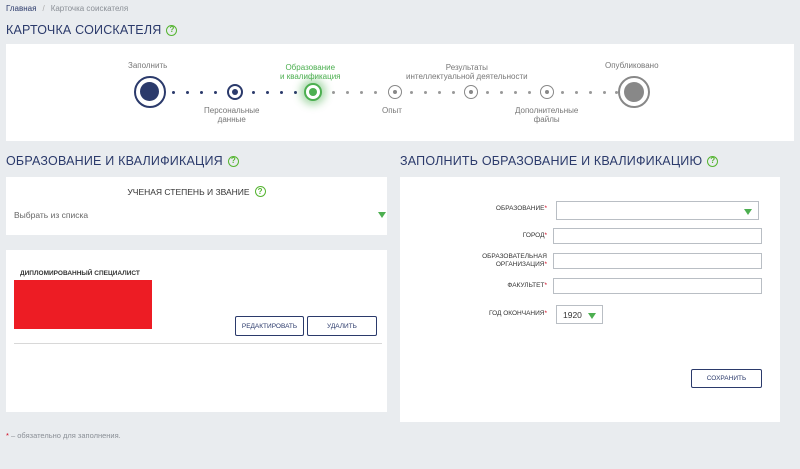  I want to click on form-title: ЗАПОЛНИТЬ ОБРАЗОВАНИЕ И КВАЛИФИКАЦИЮ, so click(551, 161).